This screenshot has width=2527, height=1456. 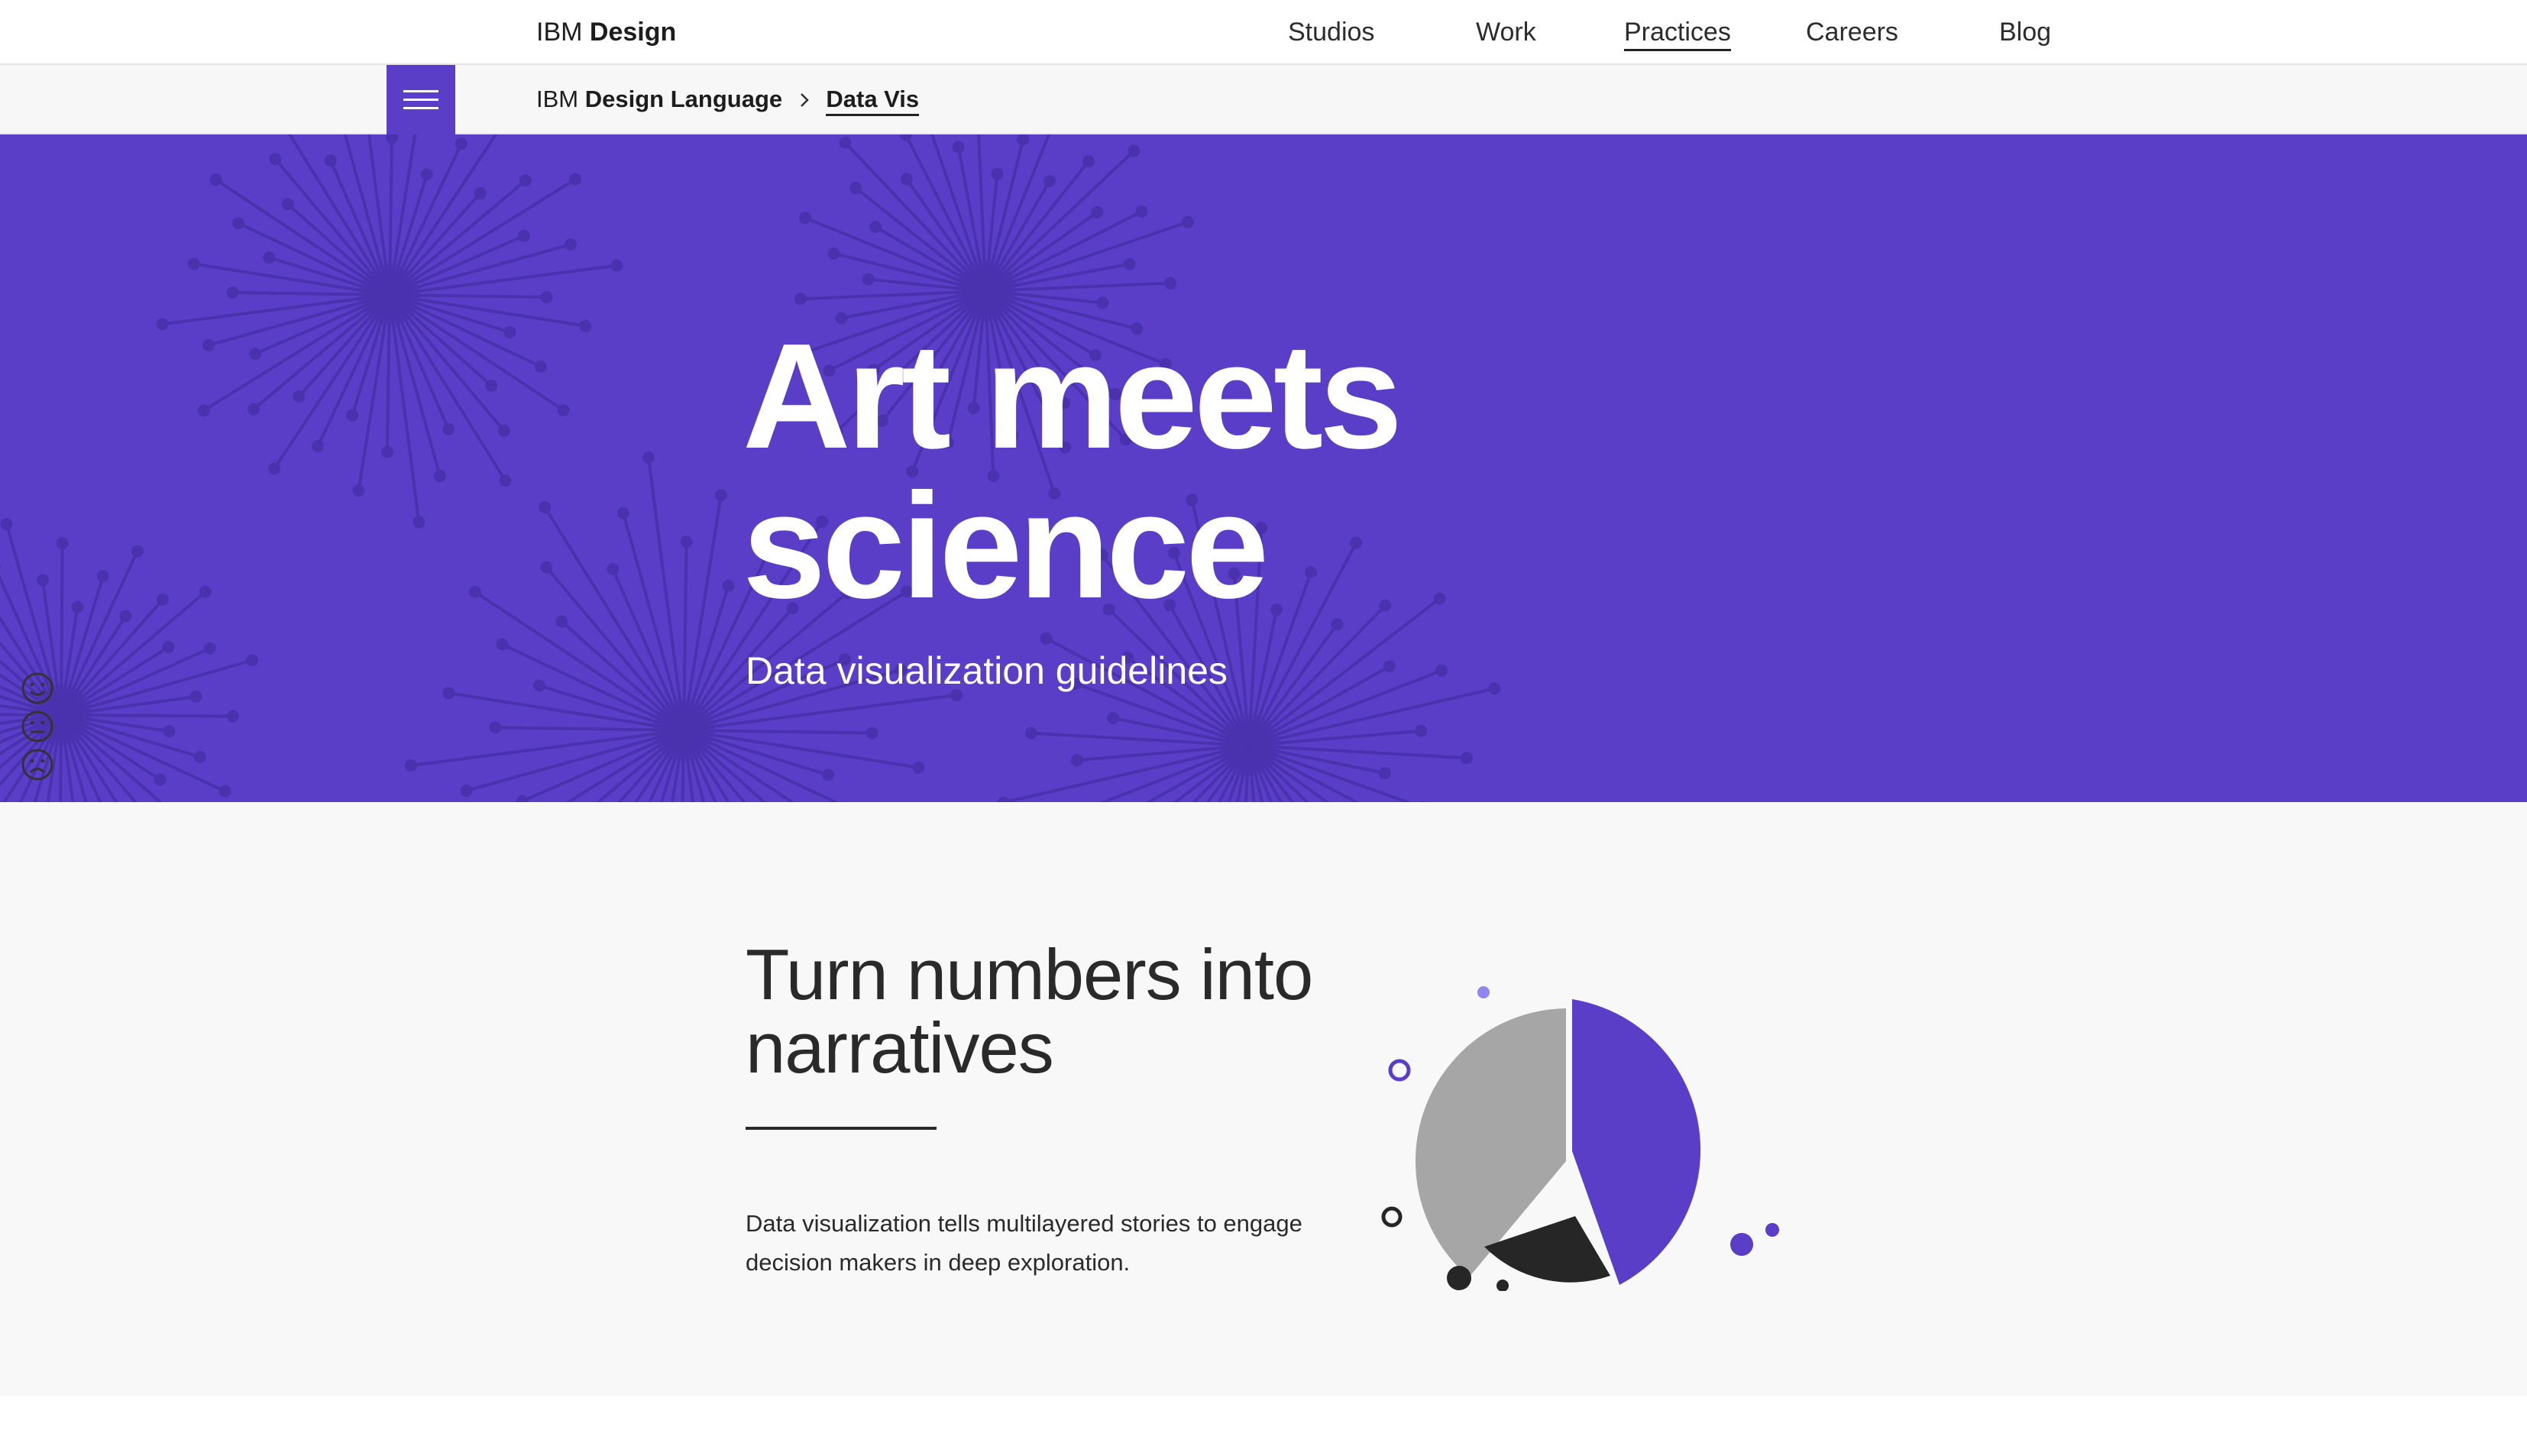 I want to click on pie-slice-purple, so click(x=1636, y=1142).